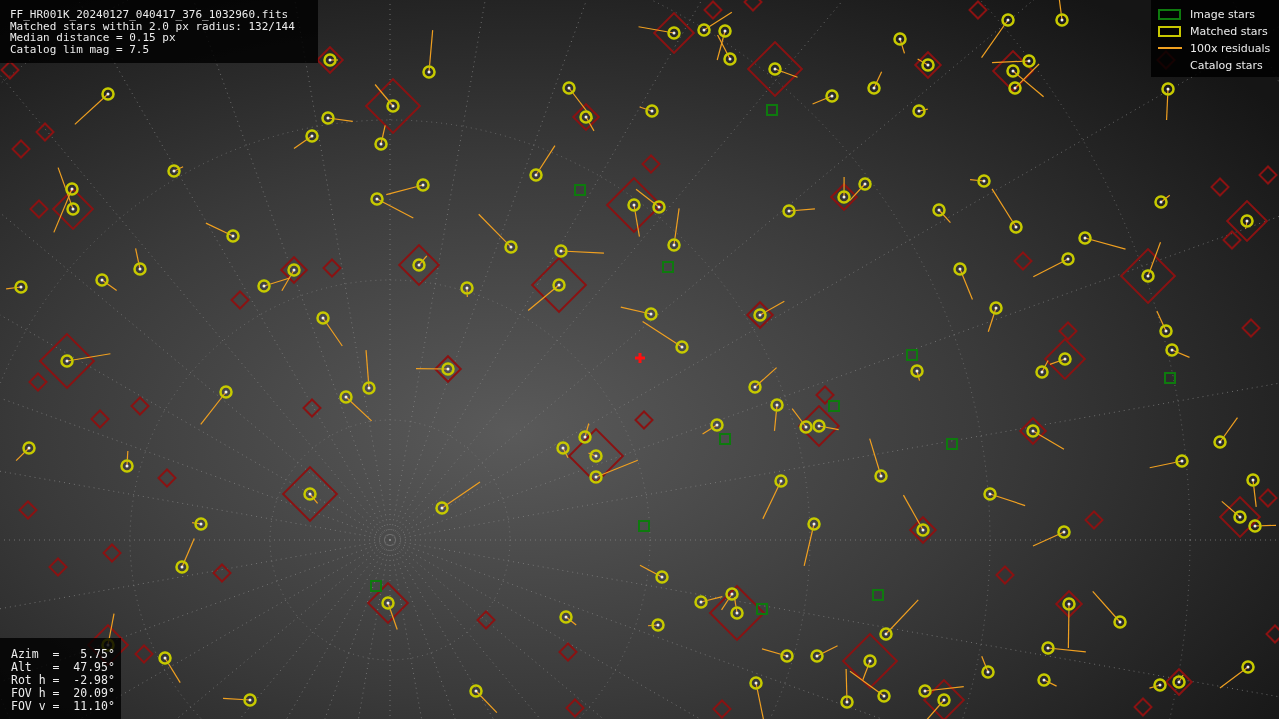 The image size is (1279, 719). I want to click on pointing-line: Azim = 5.75°, so click(63, 654).